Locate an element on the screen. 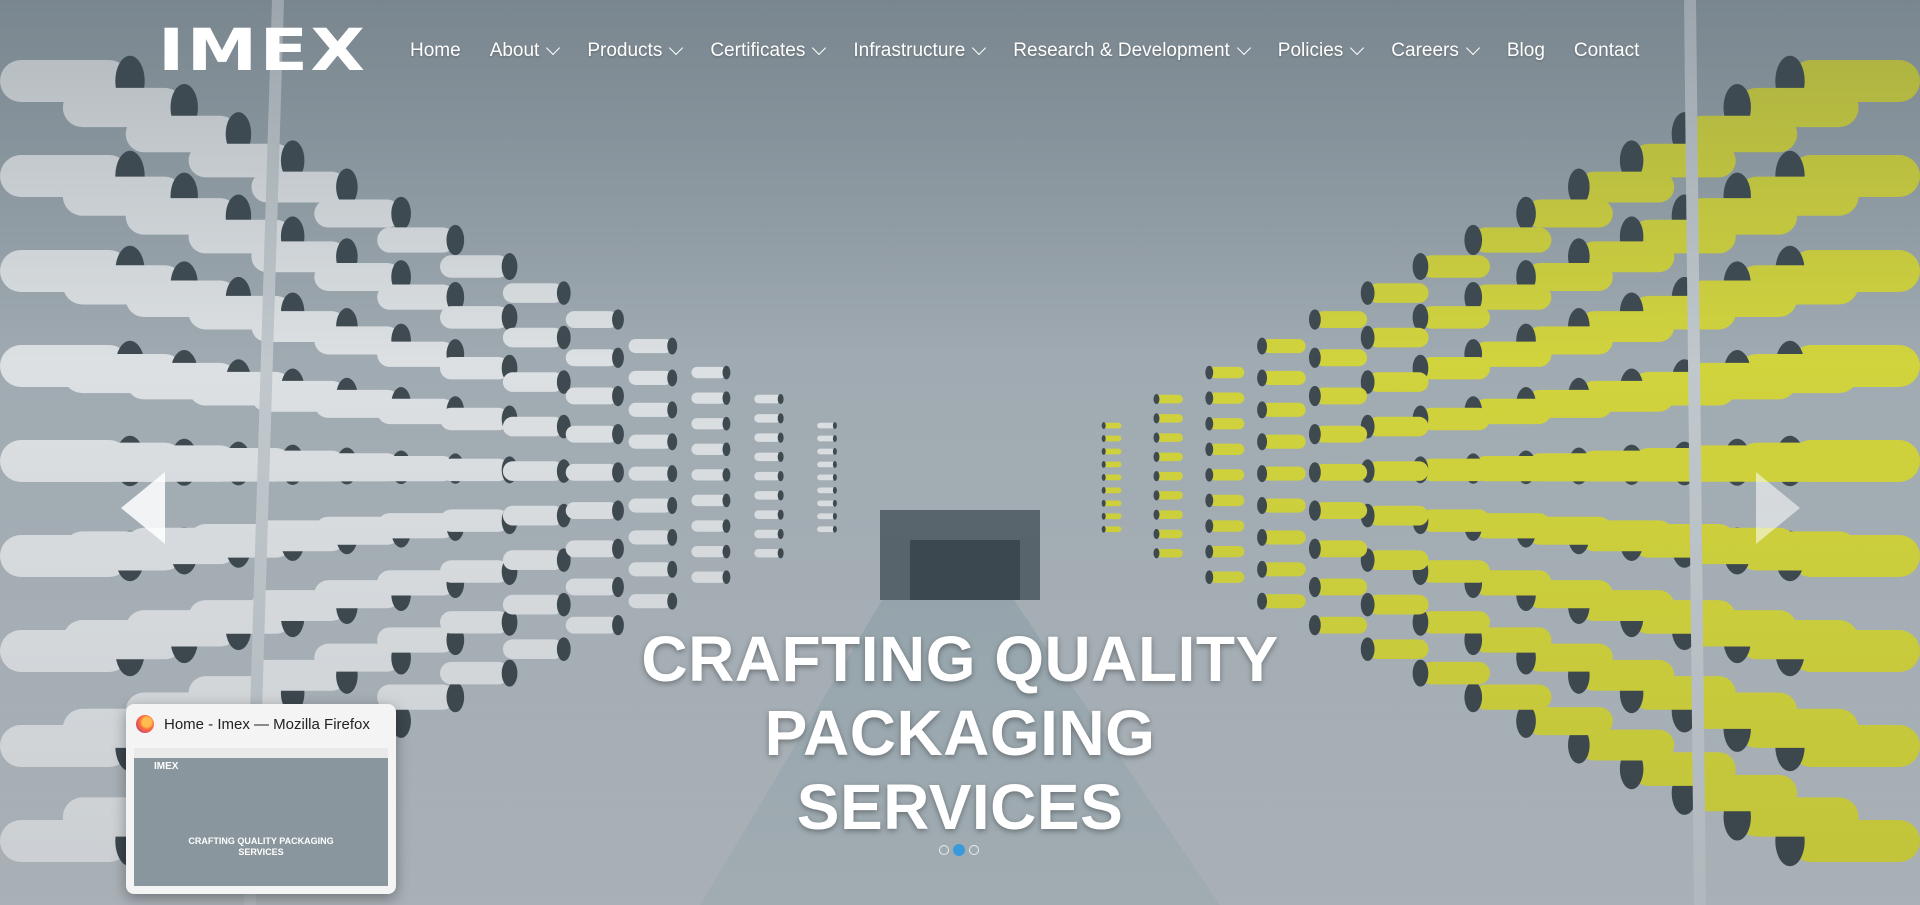  nav-item-label: Products is located at coordinates (625, 50).